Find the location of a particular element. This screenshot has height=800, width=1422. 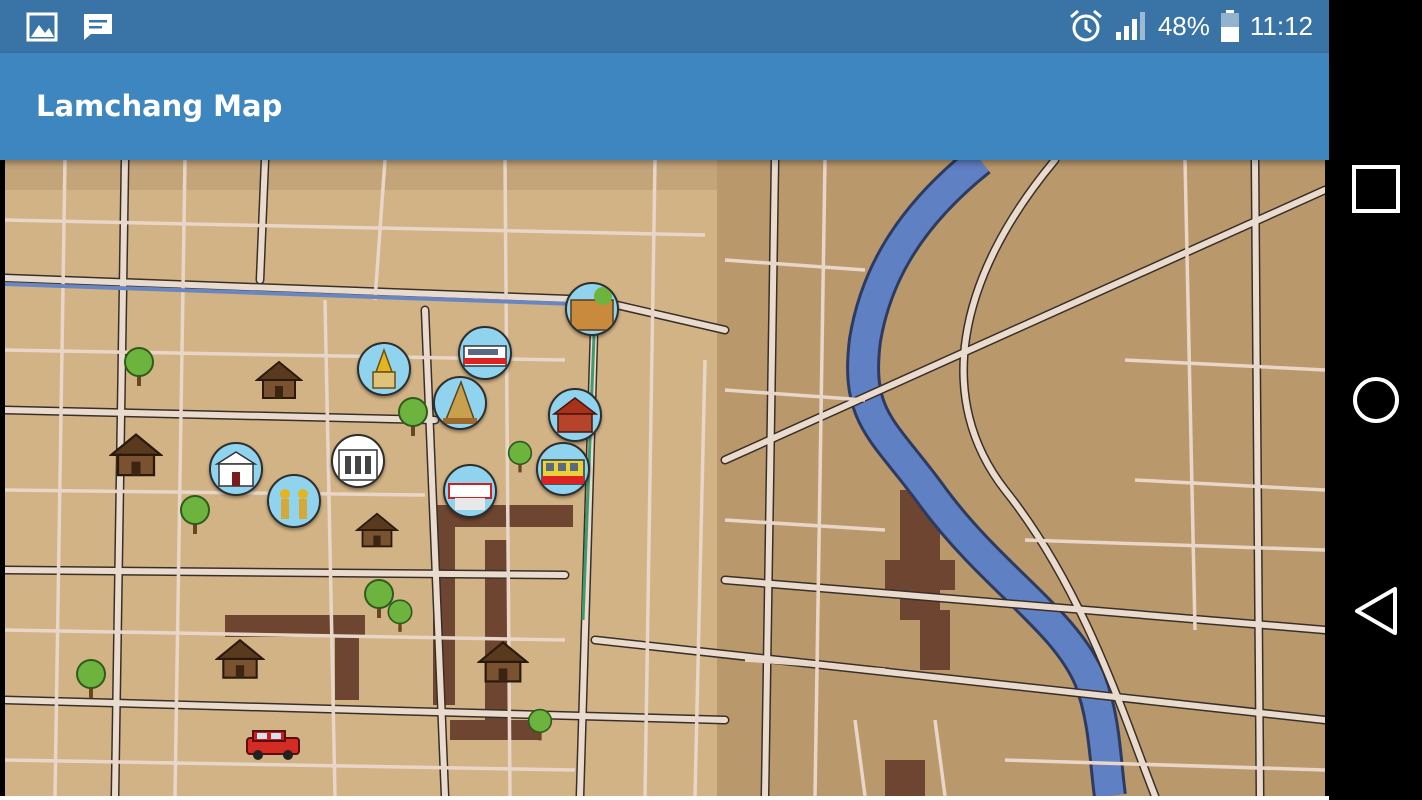

museum-pin is located at coordinates (236, 469).